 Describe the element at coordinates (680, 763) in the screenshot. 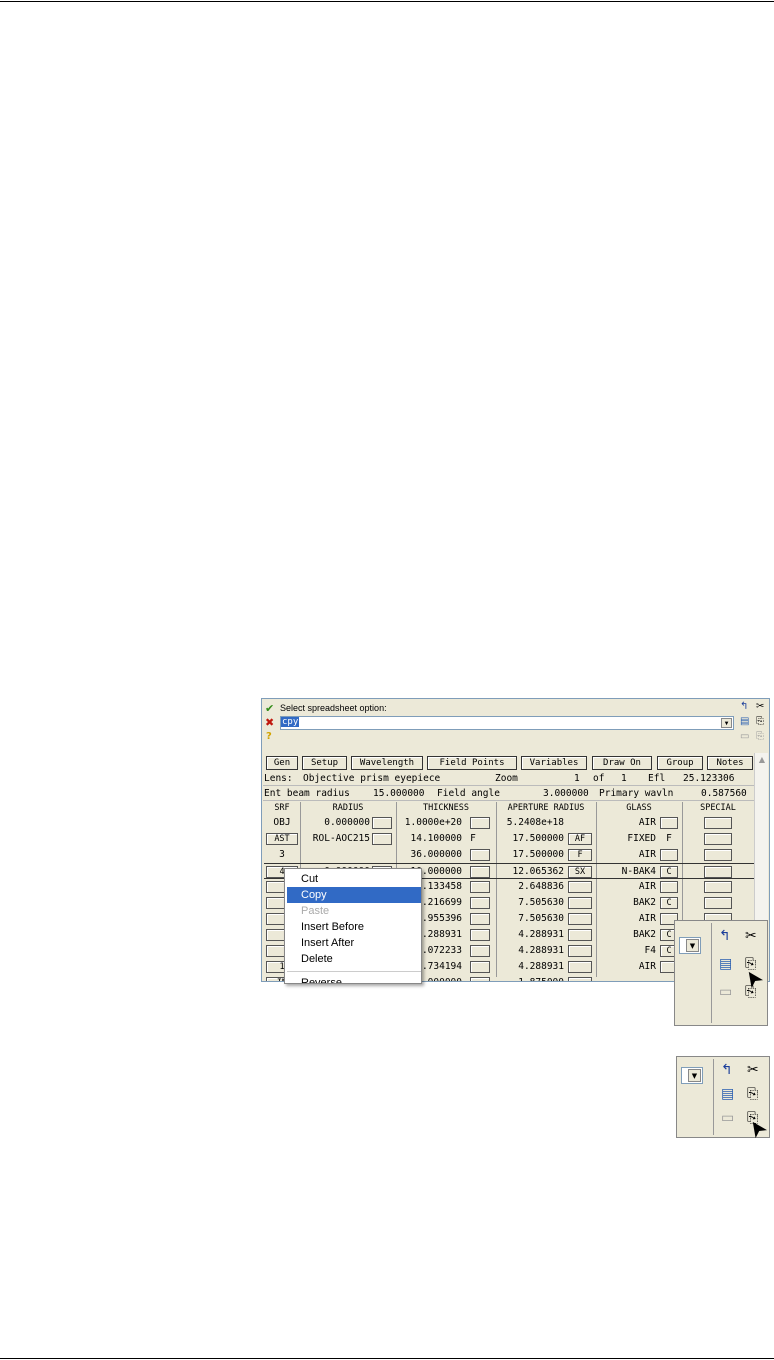

I see `group-button: Group` at that location.